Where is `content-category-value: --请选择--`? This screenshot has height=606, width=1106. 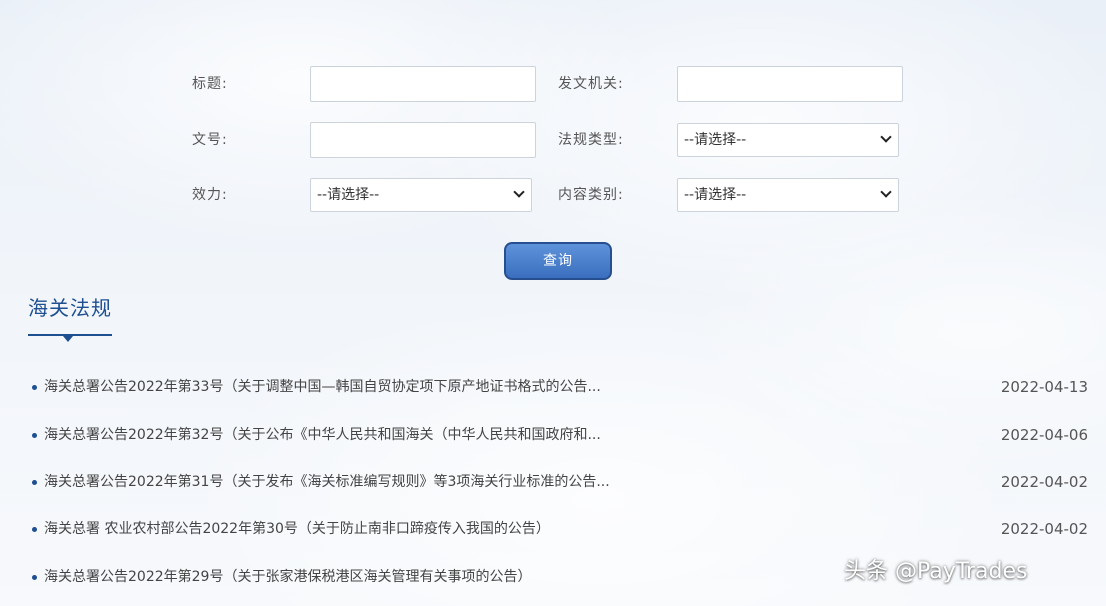 content-category-value: --请选择-- is located at coordinates (715, 195).